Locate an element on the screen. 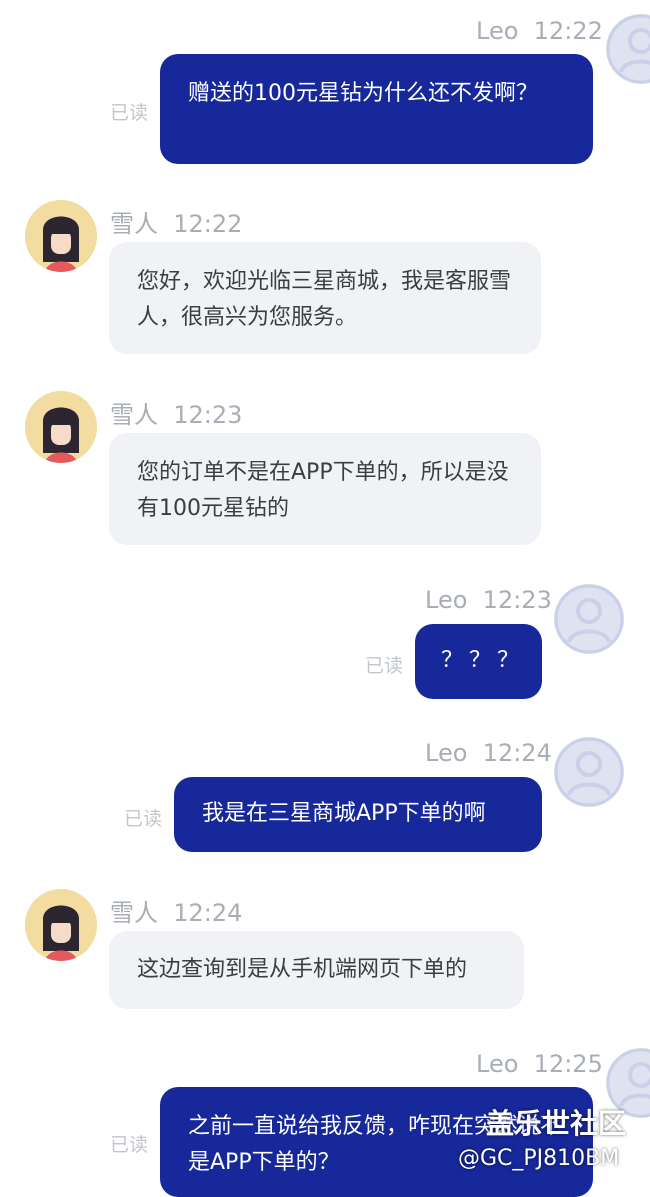  message-meta: Leo 12:25 is located at coordinates (539, 1064).